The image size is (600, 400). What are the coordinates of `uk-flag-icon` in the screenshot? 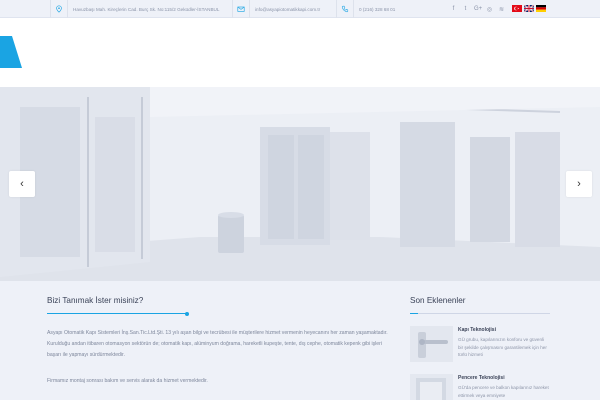 It's located at (529, 8).